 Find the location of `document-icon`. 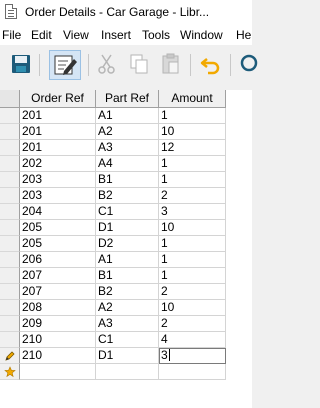

document-icon is located at coordinates (11, 11).